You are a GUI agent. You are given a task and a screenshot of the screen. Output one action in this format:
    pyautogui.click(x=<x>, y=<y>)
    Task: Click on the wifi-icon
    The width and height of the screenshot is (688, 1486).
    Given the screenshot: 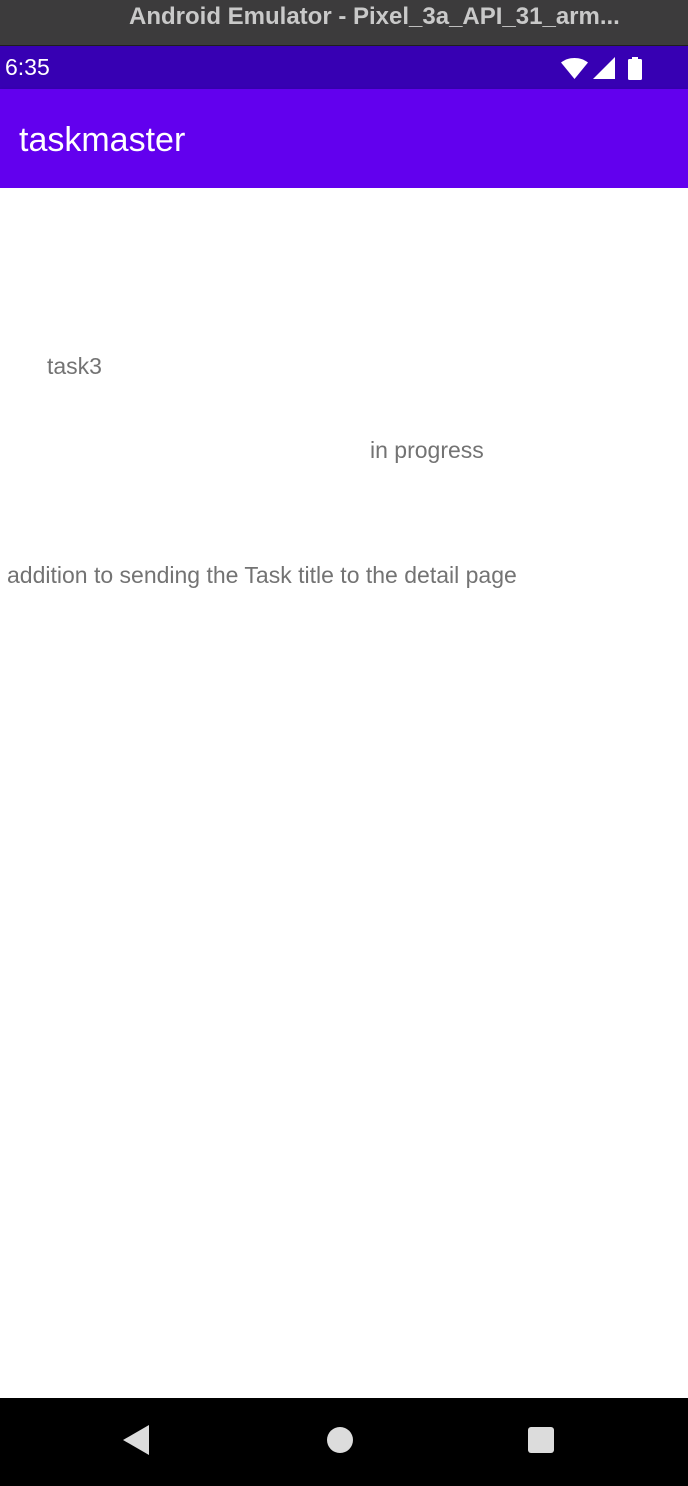 What is the action you would take?
    pyautogui.click(x=574, y=68)
    